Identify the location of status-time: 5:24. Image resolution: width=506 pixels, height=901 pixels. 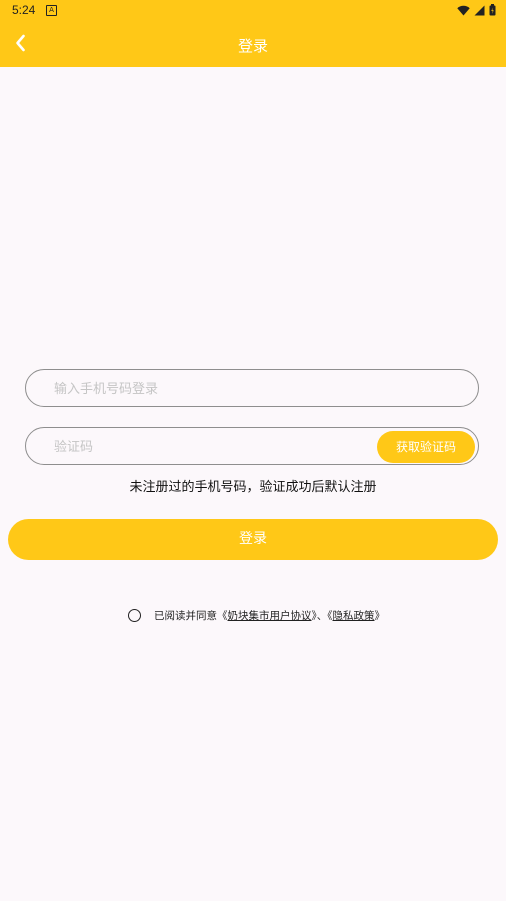
(24, 10).